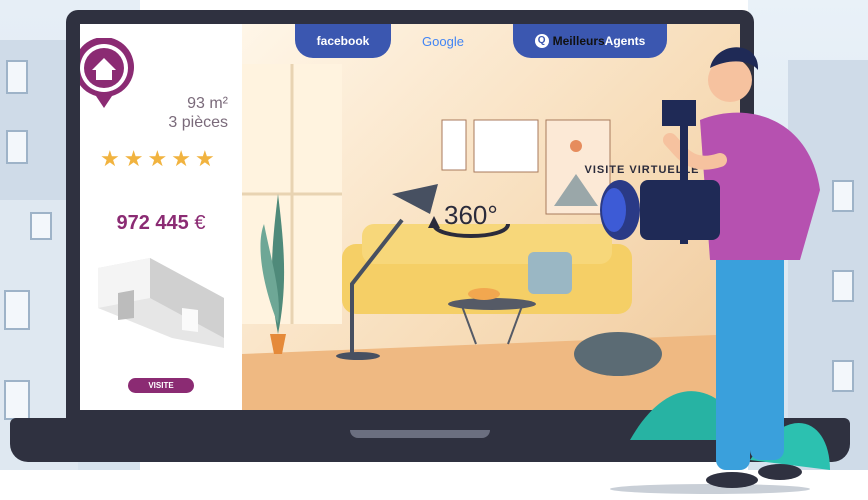  I want to click on visit-button: VISITE, so click(161, 385).